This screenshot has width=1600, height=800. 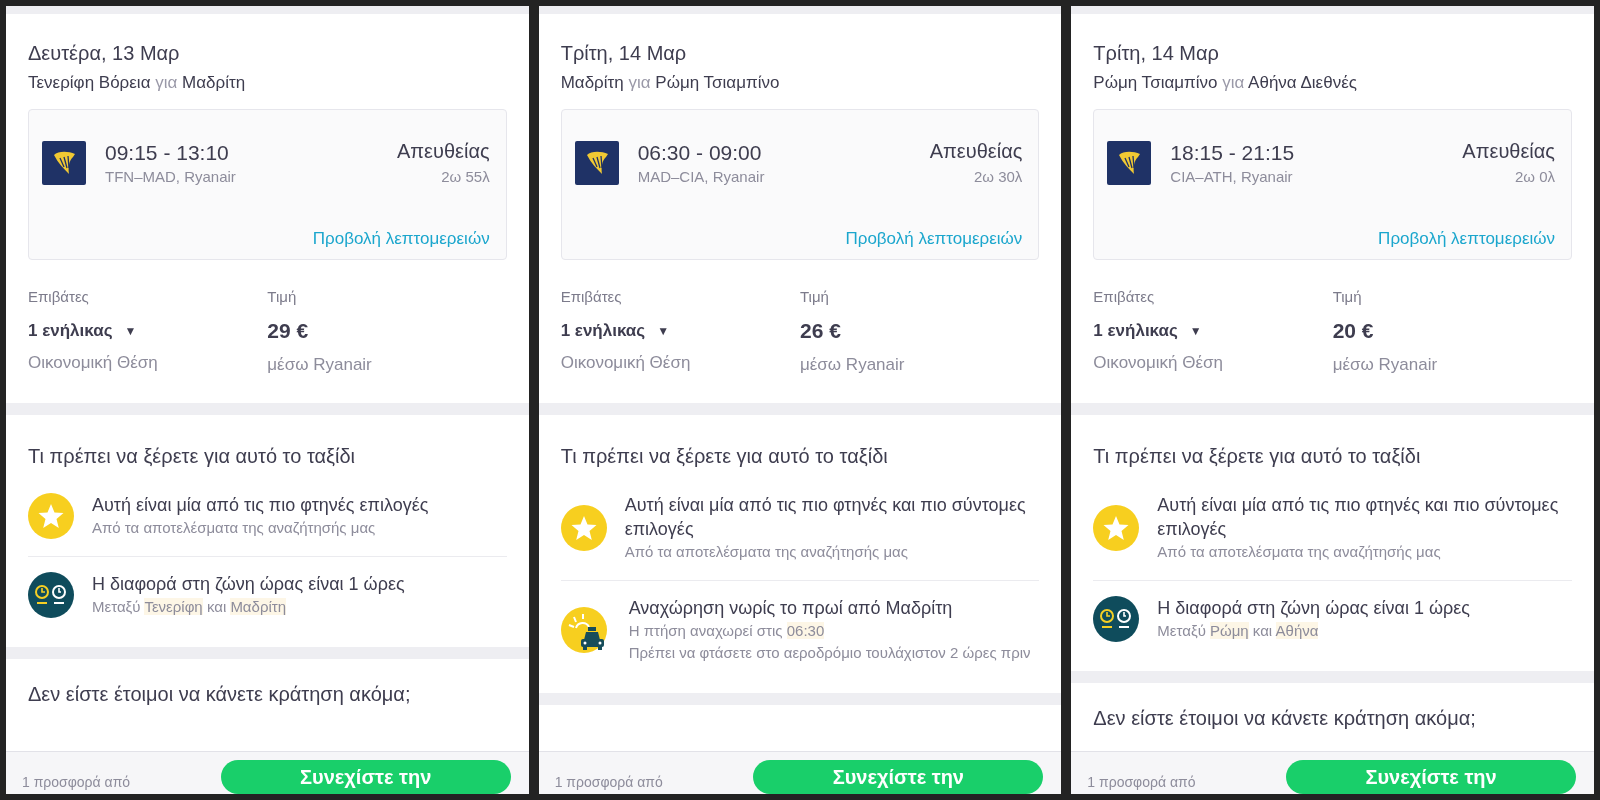 I want to click on trip-date: Δευτέρα, 13 Μαρ, so click(x=104, y=53).